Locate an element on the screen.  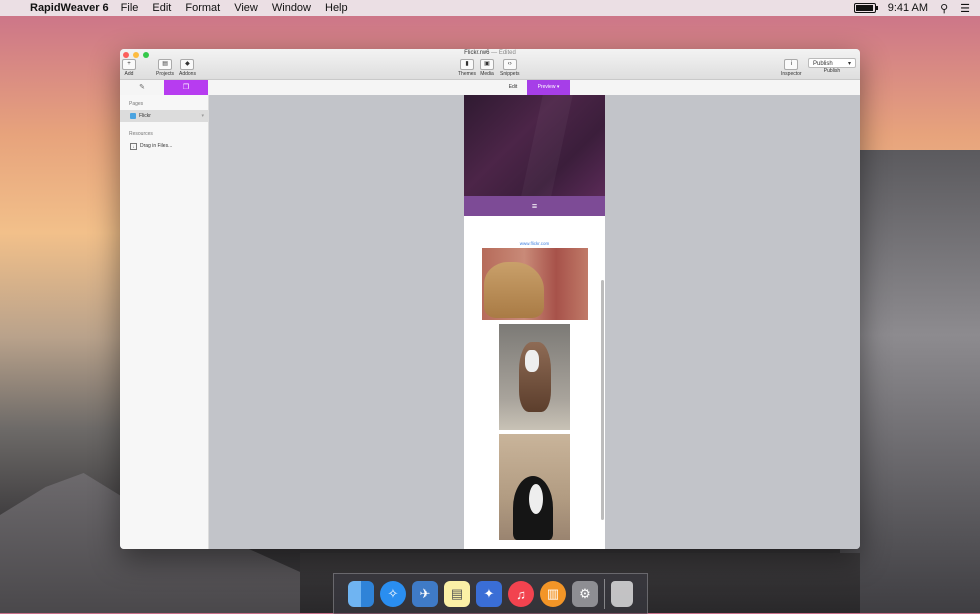
themes-icon: ▮ is located at coordinates (467, 64).